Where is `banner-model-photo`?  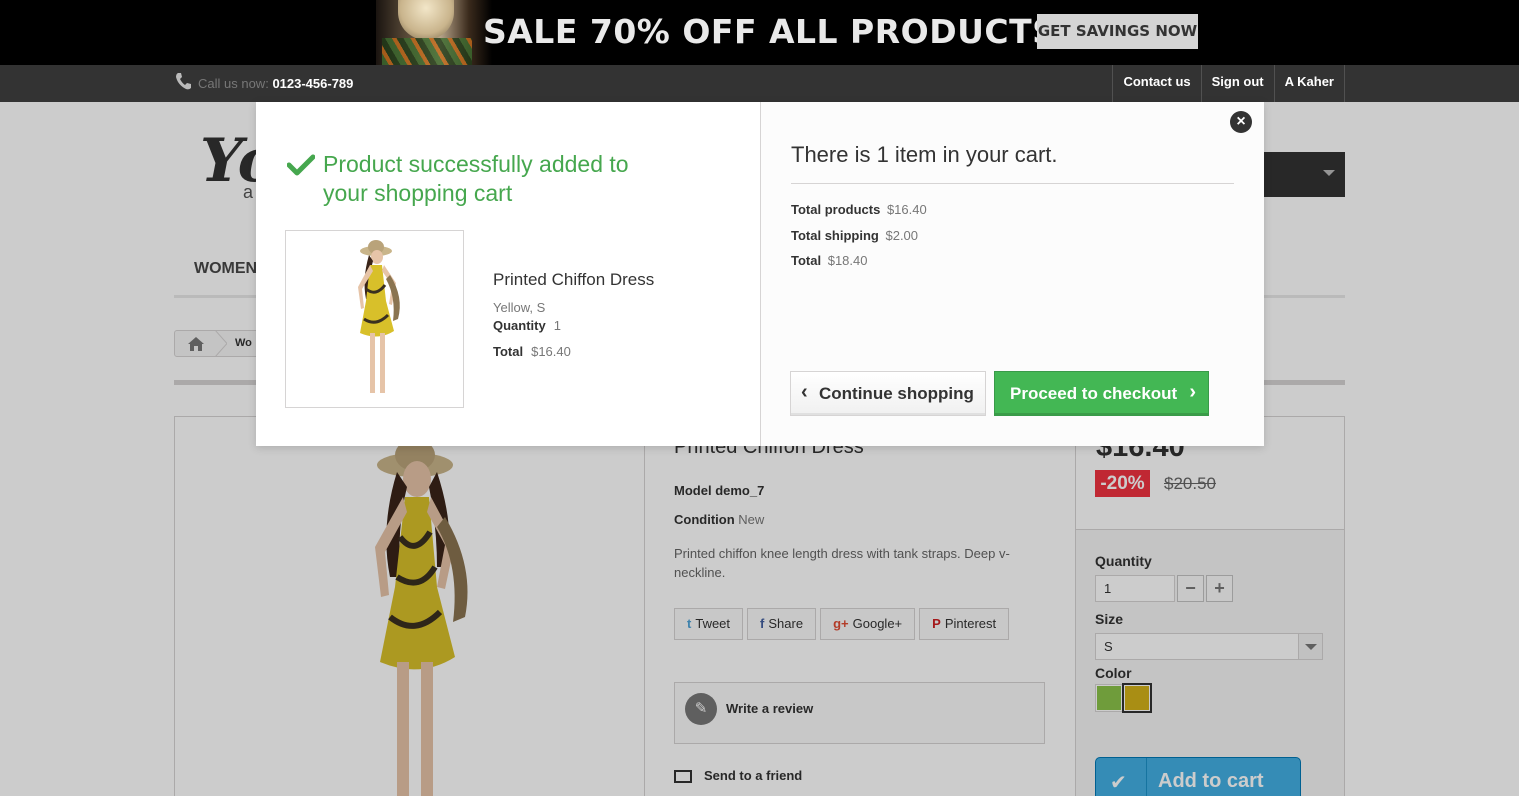
banner-model-photo is located at coordinates (434, 32).